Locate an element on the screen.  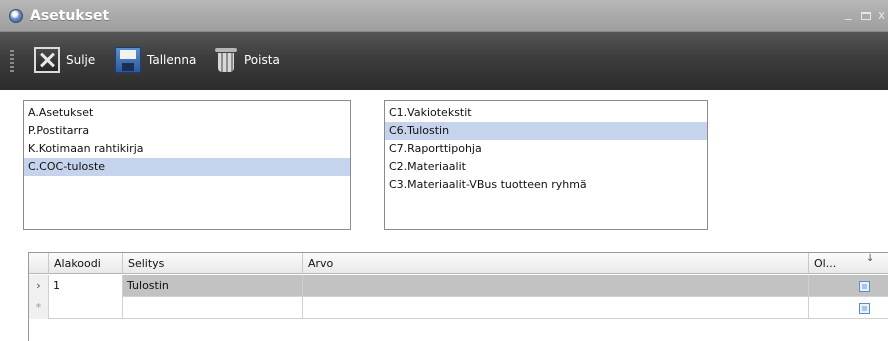
new-row-indicator-icon: * is located at coordinates (39, 308).